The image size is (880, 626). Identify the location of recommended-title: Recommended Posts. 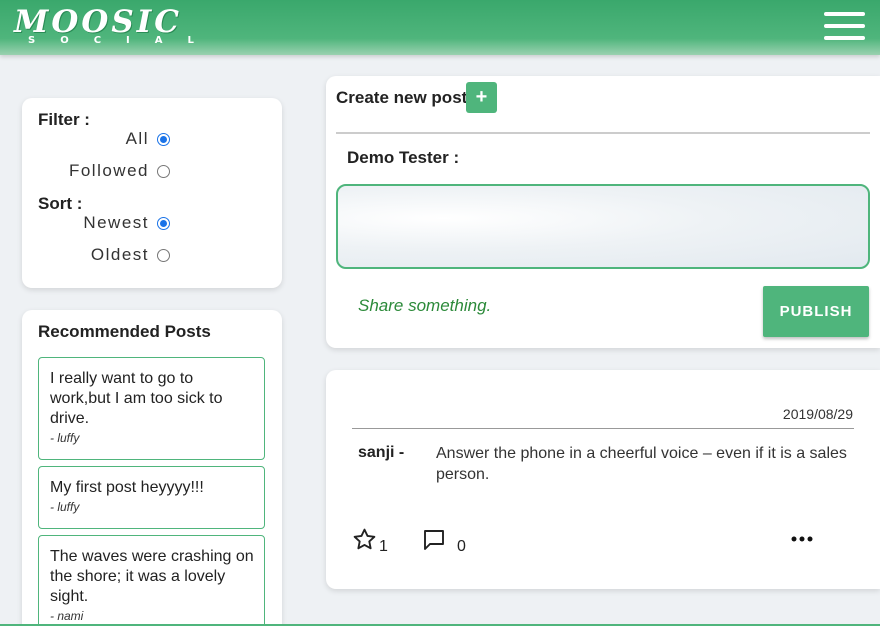
(124, 331).